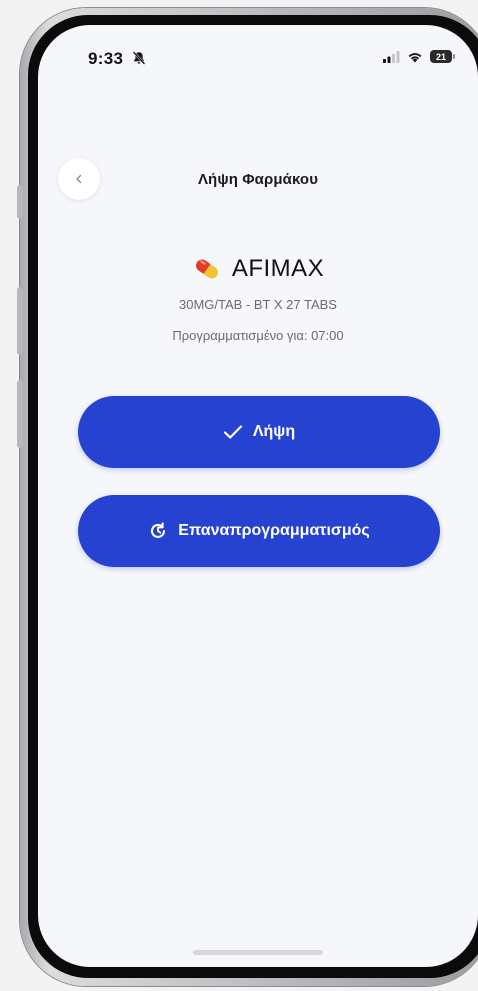 Image resolution: width=478 pixels, height=991 pixels. I want to click on volume-up-button, so click(20, 321).